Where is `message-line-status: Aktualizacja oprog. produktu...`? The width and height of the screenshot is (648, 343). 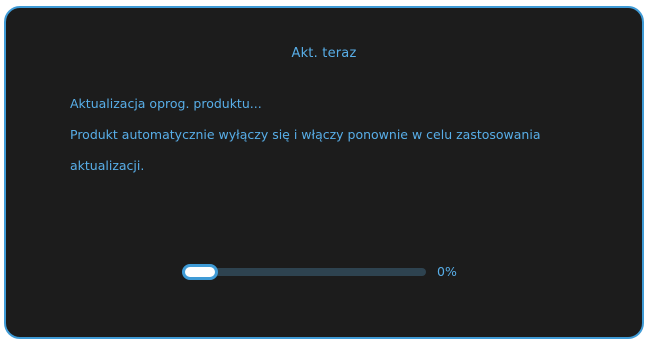 message-line-status: Aktualizacja oprog. produktu... is located at coordinates (166, 103).